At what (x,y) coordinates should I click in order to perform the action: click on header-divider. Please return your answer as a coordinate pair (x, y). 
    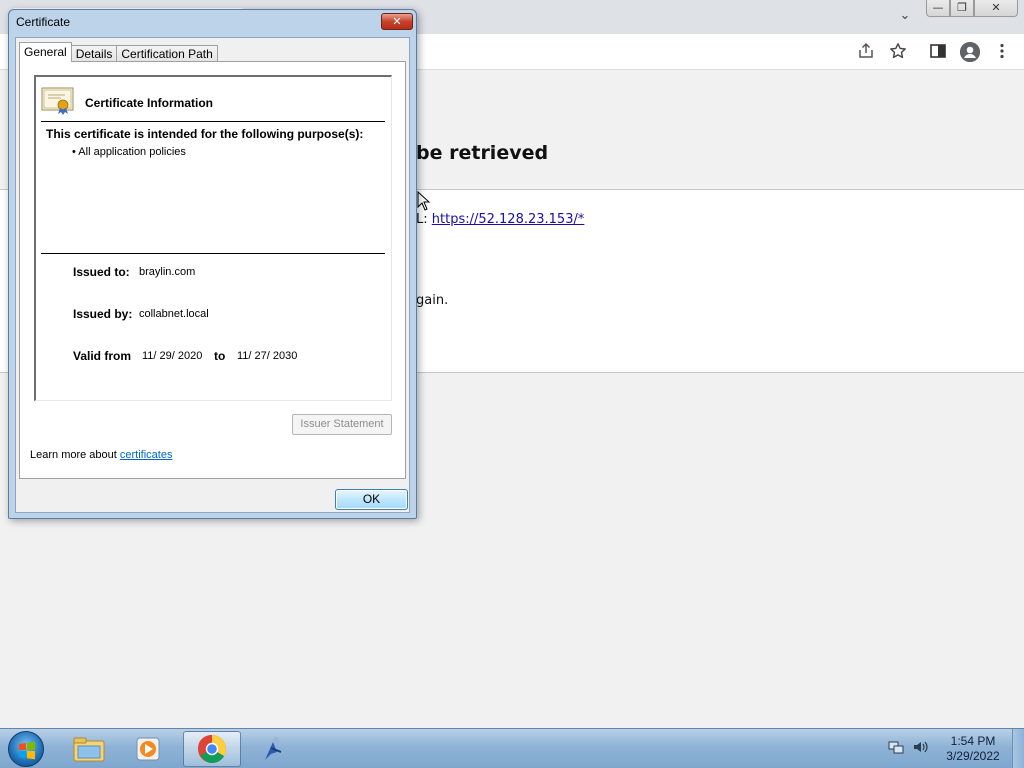
    Looking at the image, I should click on (213, 121).